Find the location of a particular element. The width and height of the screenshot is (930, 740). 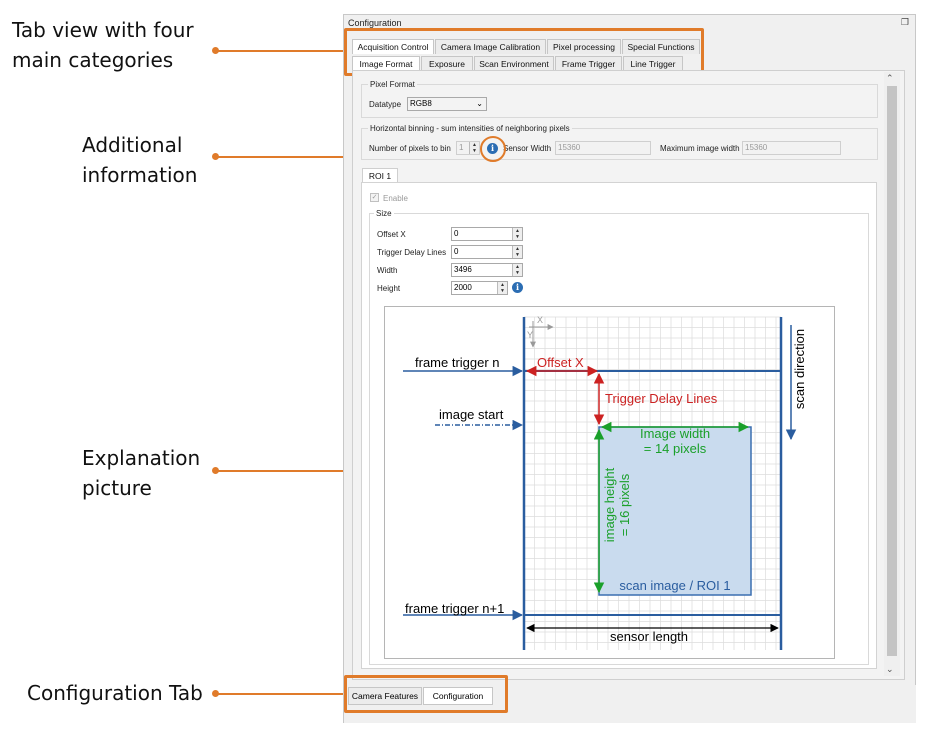

height-label: Height is located at coordinates (389, 288).